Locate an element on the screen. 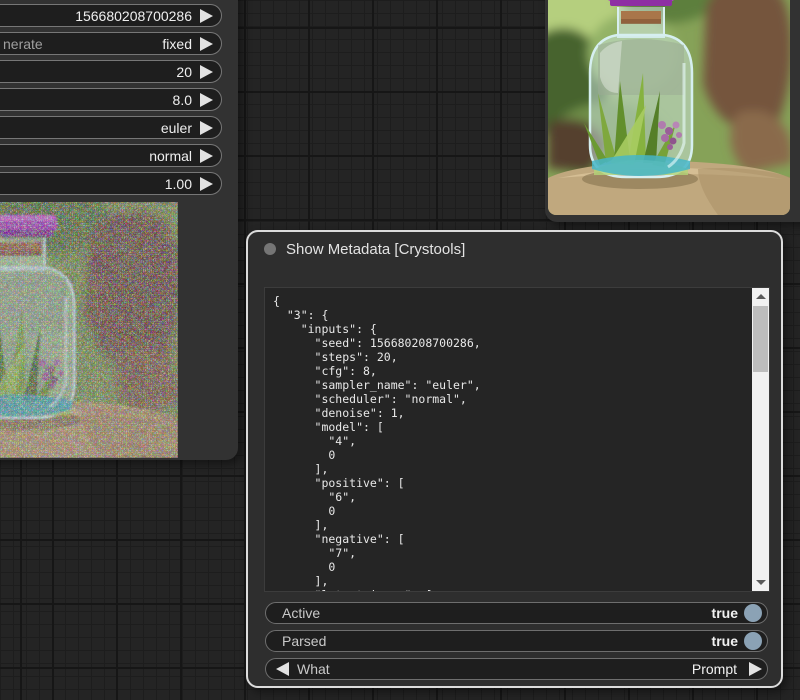  widget-seed: 156680208700286 is located at coordinates (111, 15).